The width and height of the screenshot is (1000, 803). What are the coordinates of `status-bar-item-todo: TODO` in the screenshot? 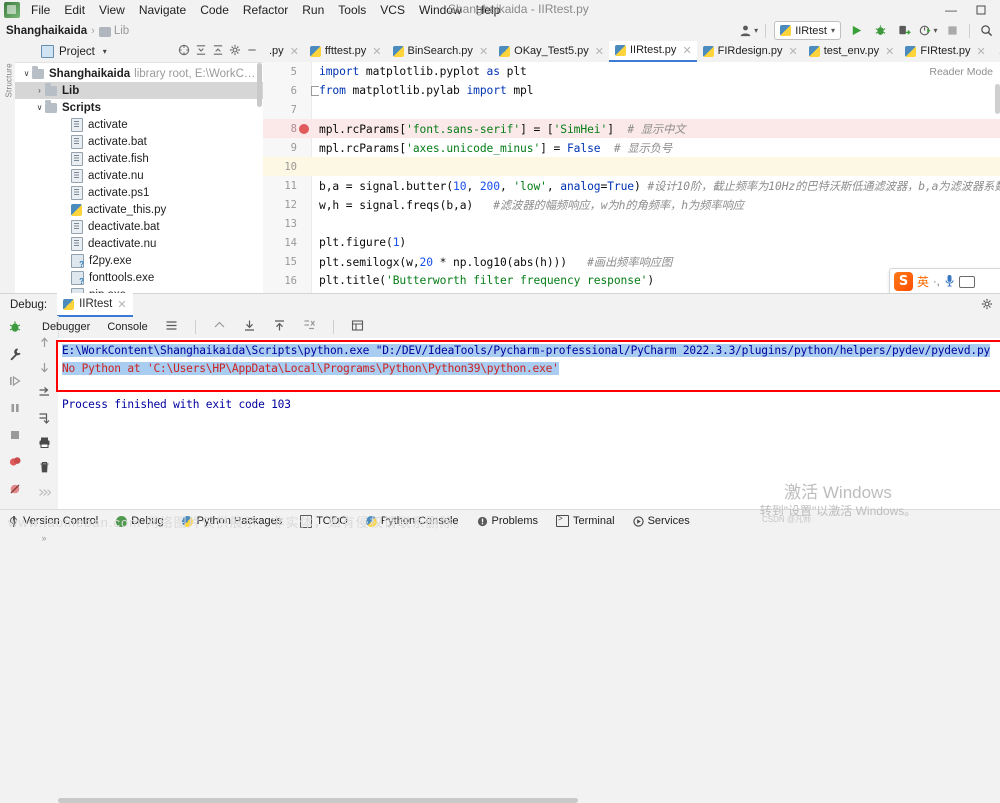 It's located at (324, 521).